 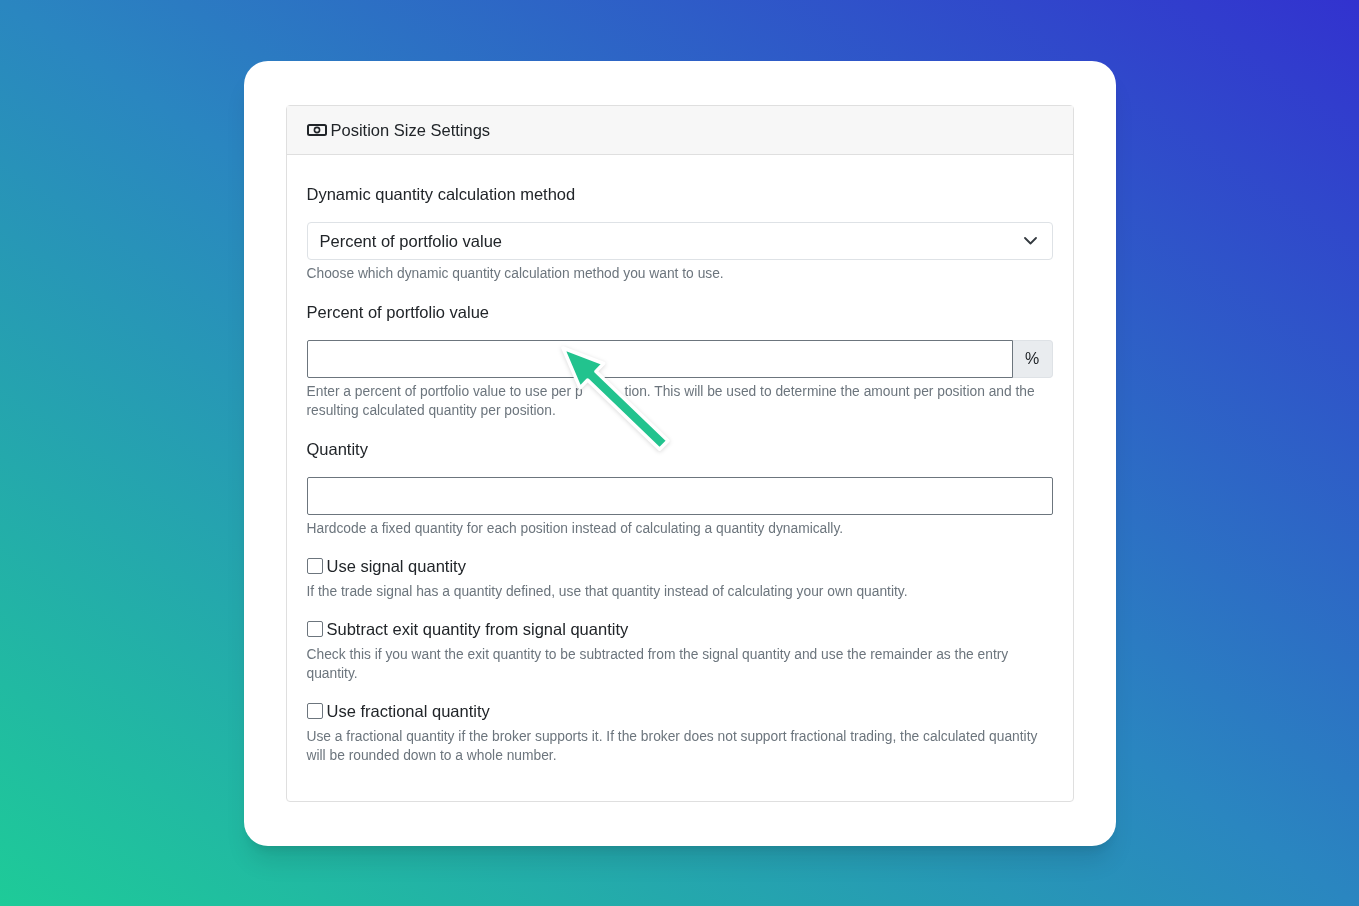 I want to click on help-text: If the trade signal has a quantity defined, use that quantity instead of calculating your own quantity., so click(x=607, y=592).